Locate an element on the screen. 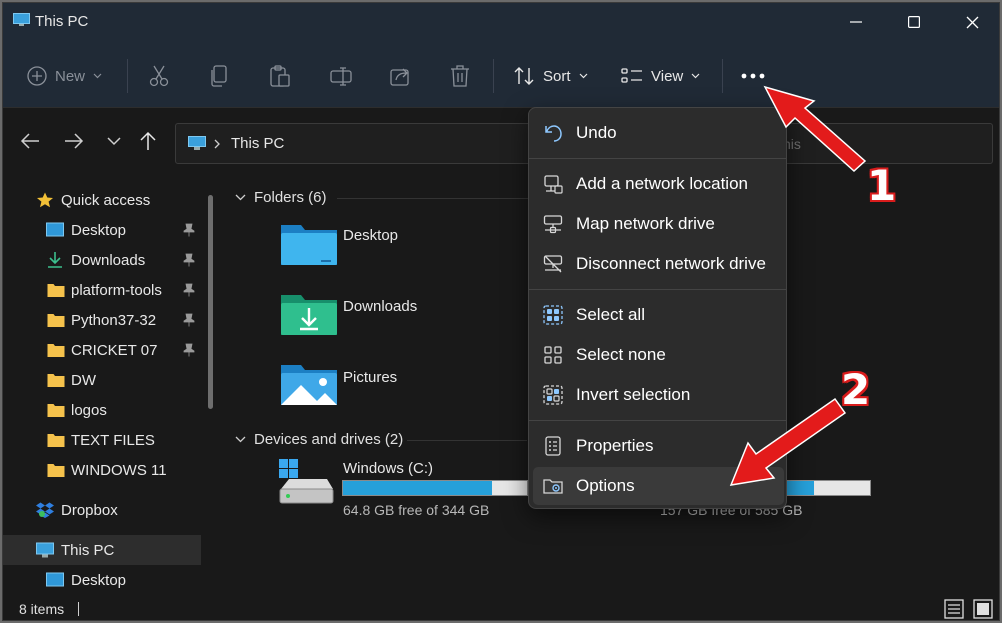 This screenshot has width=1002, height=623. annotation-number-1: 1 is located at coordinates (882, 185).